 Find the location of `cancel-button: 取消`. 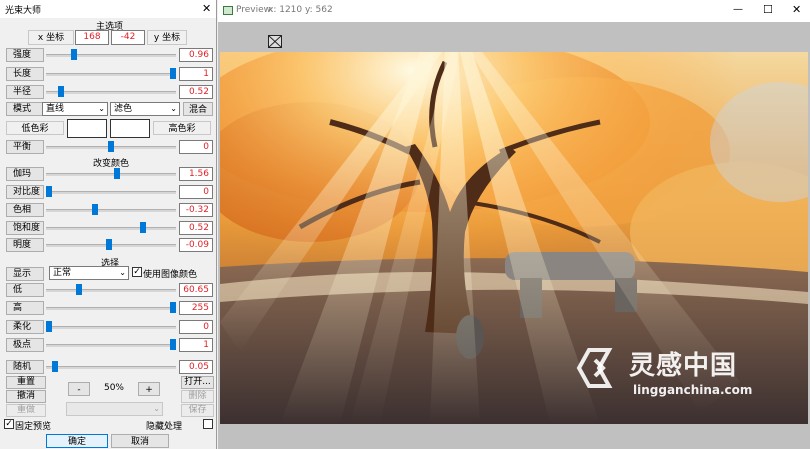

cancel-button: 取消 is located at coordinates (140, 441).